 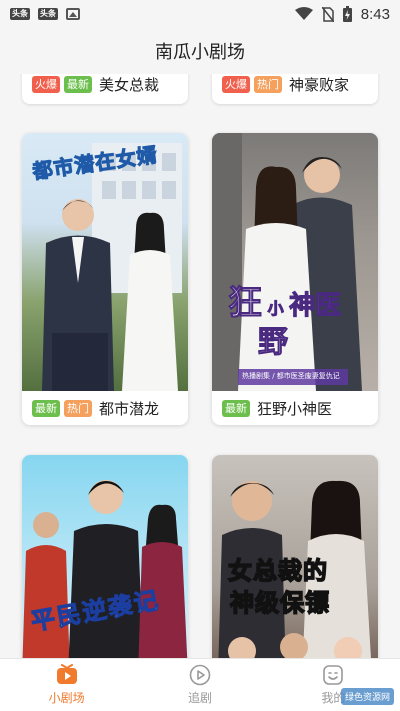 I want to click on bottom-tab-bar: 小剧场 追剧 我的 绿色资源网, so click(x=200, y=684).